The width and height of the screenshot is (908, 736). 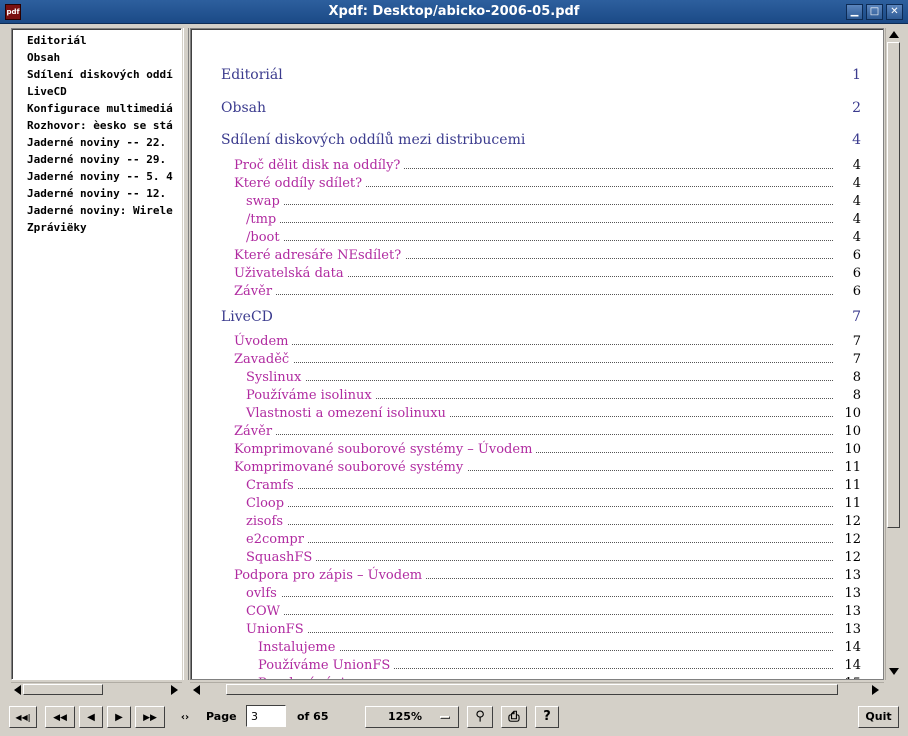 What do you see at coordinates (539, 677) in the screenshot?
I see `toc-entry: Povolení zápisu 15` at bounding box center [539, 677].